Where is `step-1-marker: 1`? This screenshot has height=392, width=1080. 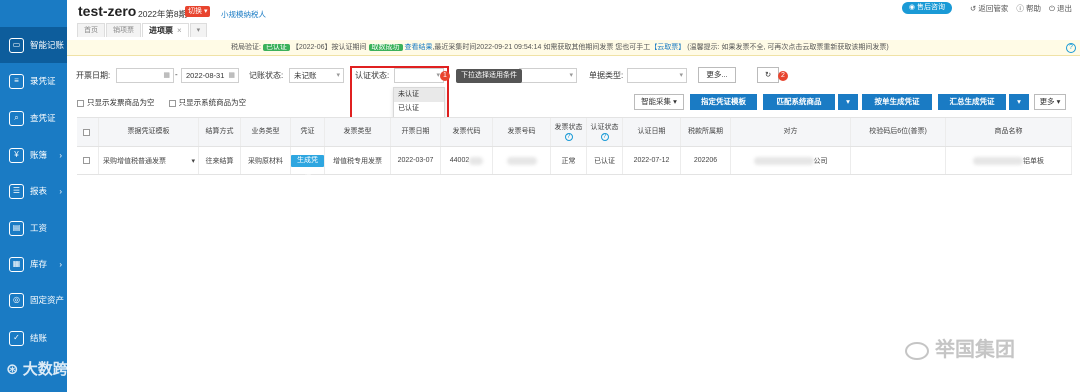 step-1-marker: 1 is located at coordinates (445, 76).